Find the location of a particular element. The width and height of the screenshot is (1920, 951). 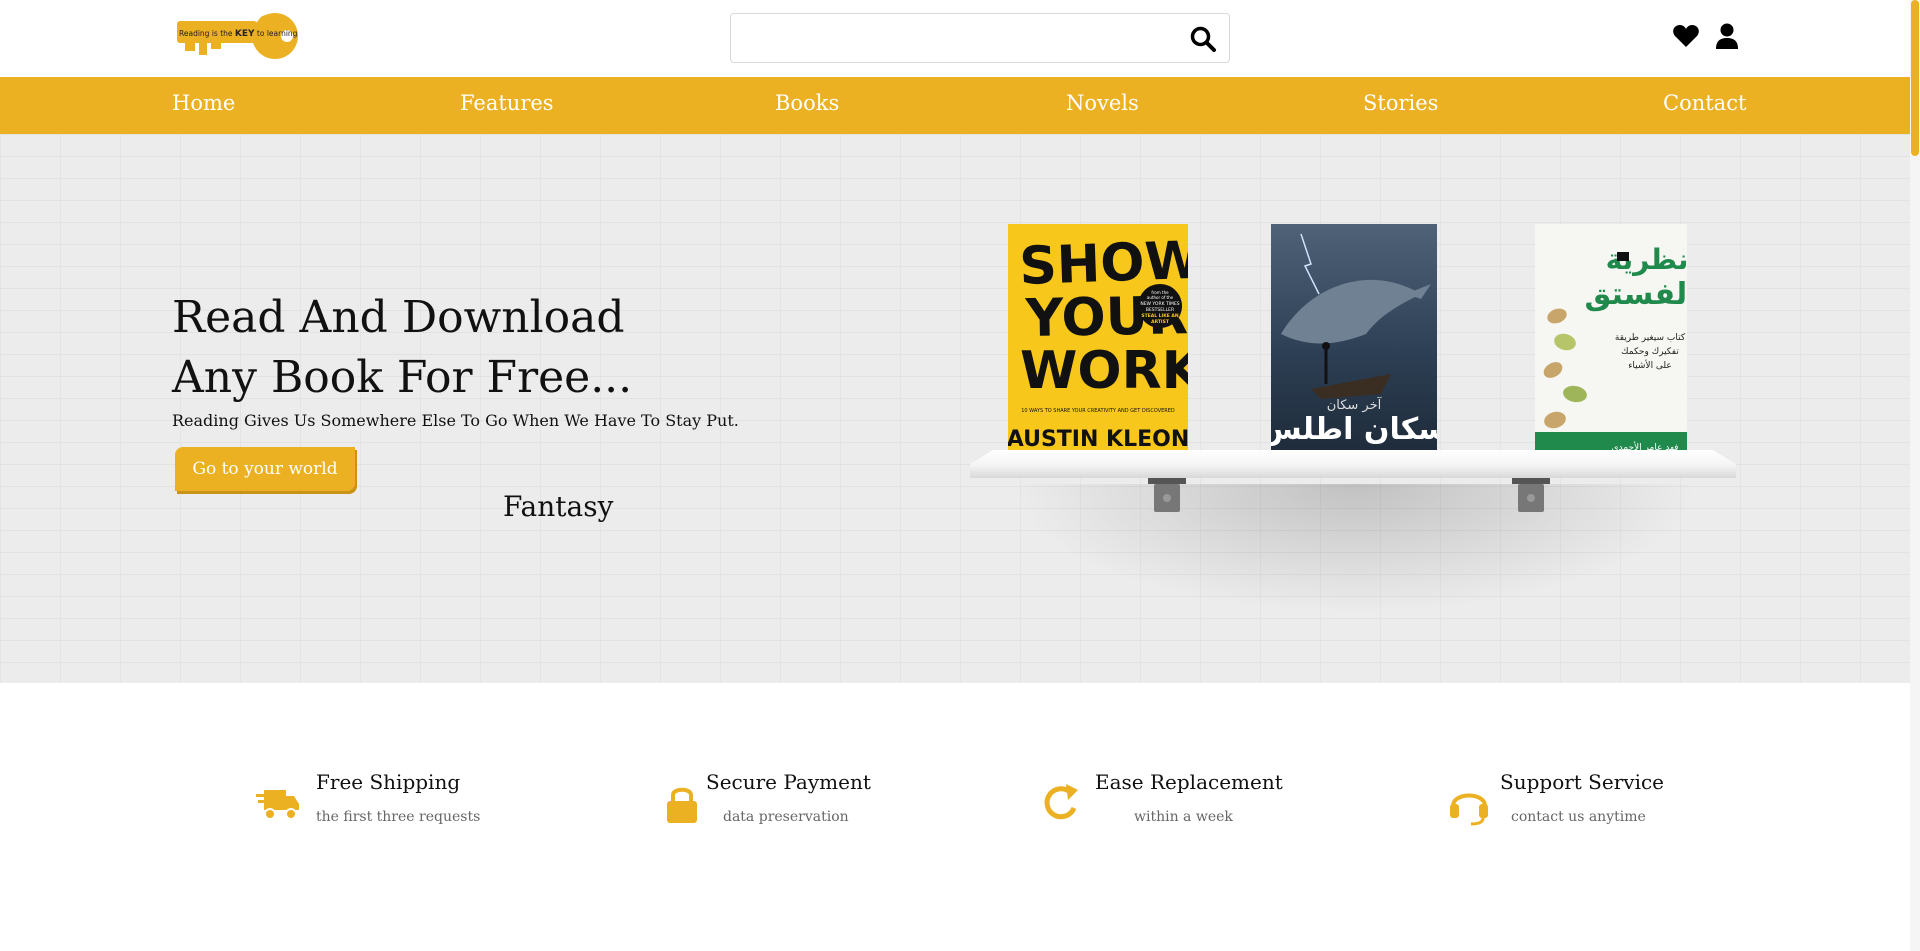

feature-title: Support Service is located at coordinates (1582, 782).